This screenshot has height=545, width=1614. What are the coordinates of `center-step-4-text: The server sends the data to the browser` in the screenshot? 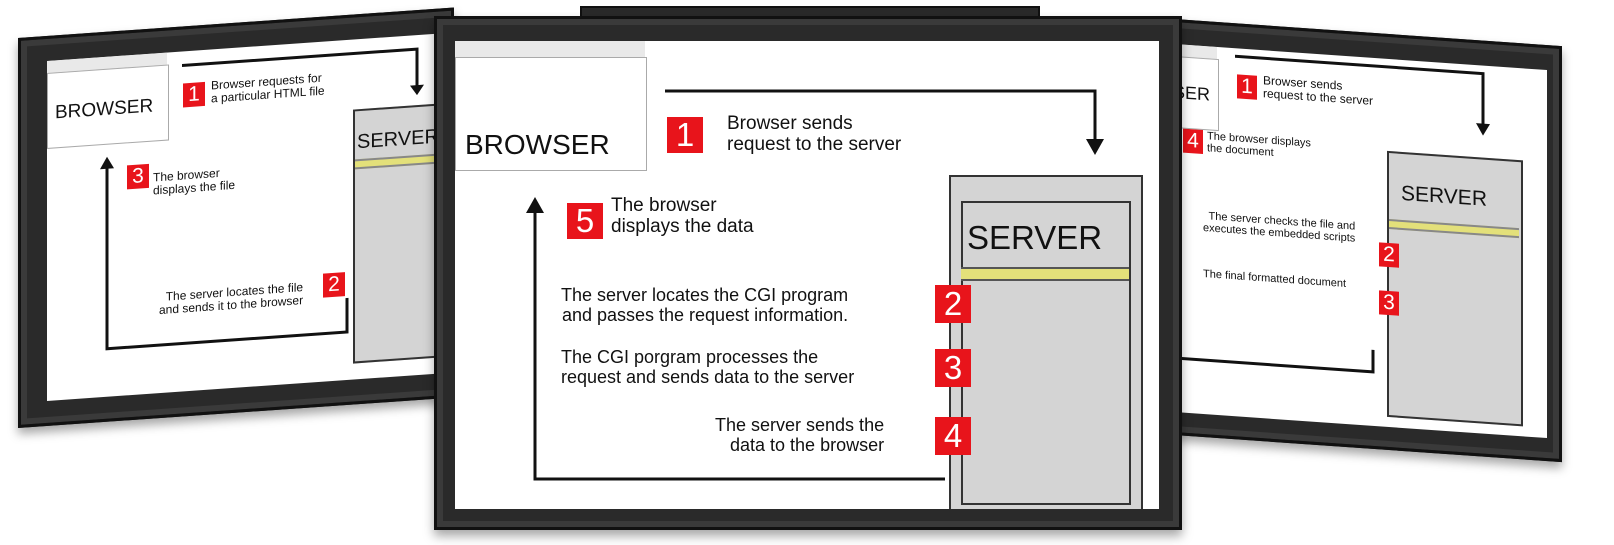 It's located at (800, 435).